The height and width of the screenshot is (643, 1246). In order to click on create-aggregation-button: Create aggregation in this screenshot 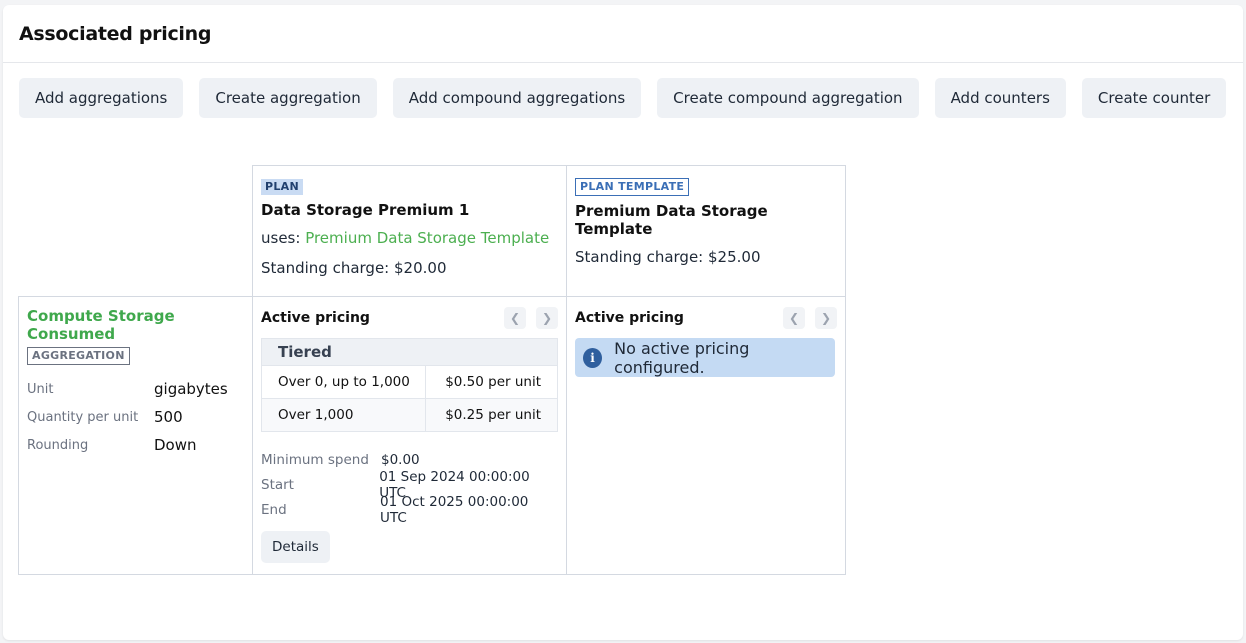, I will do `click(288, 98)`.